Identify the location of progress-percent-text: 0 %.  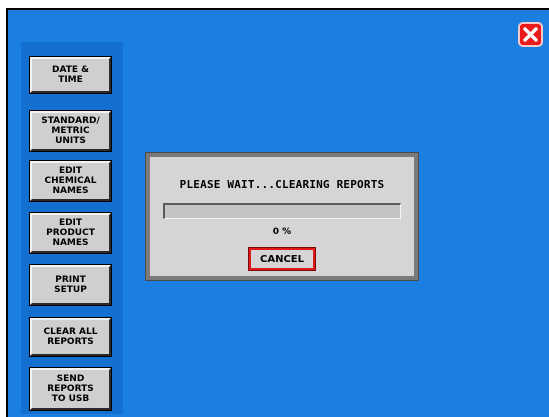
(282, 232).